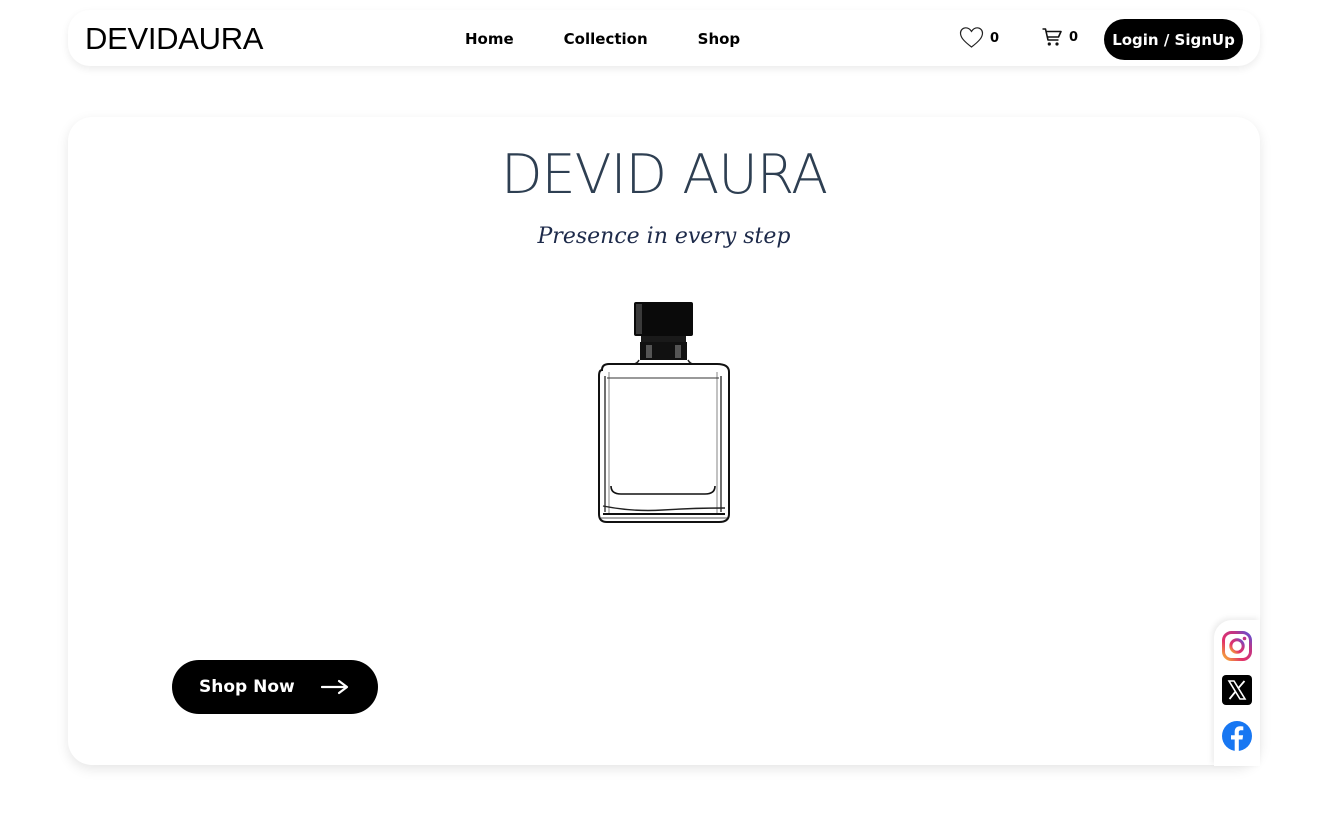  I want to click on perfume-bottle-image, so click(664, 412).